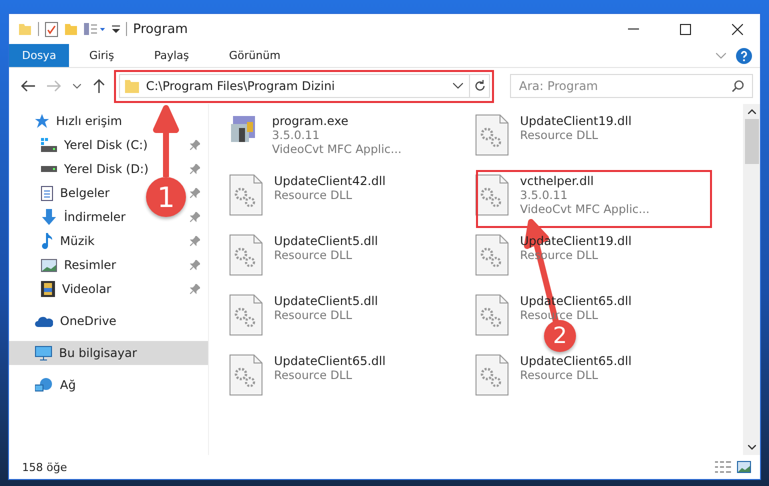 The width and height of the screenshot is (769, 486). I want to click on sidebar-item: Yerel Disk (C:), so click(106, 145).